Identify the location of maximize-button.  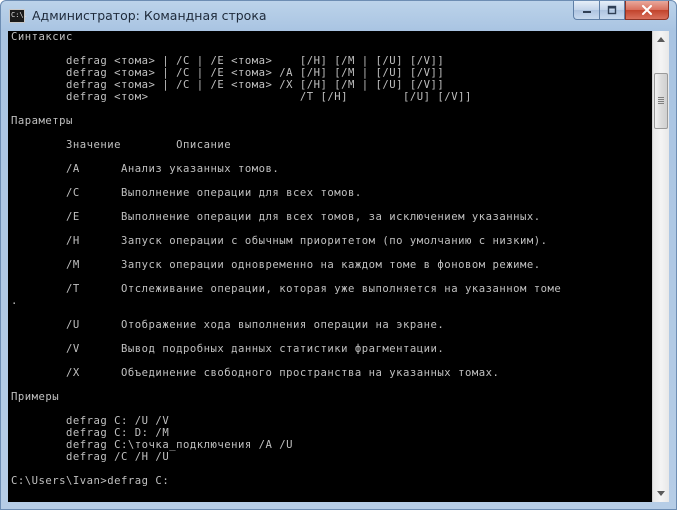
(612, 10).